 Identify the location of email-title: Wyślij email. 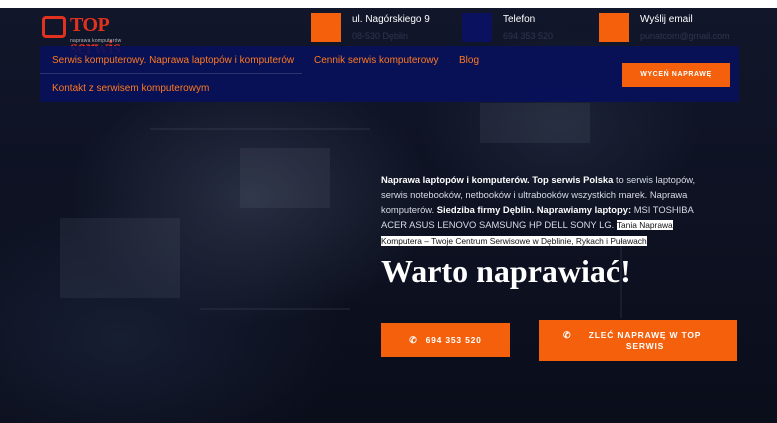
(666, 19).